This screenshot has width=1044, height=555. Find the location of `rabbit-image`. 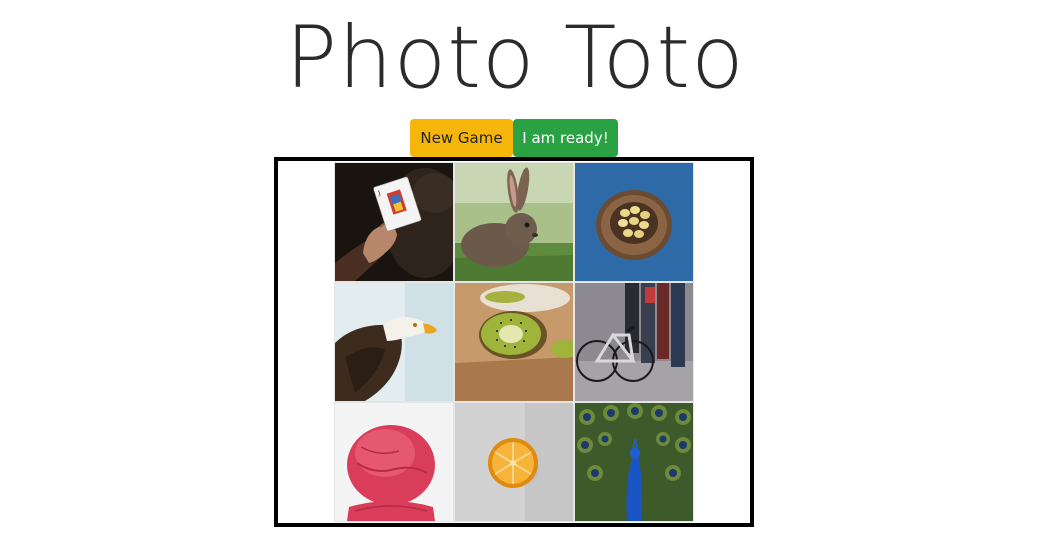

rabbit-image is located at coordinates (514, 222).